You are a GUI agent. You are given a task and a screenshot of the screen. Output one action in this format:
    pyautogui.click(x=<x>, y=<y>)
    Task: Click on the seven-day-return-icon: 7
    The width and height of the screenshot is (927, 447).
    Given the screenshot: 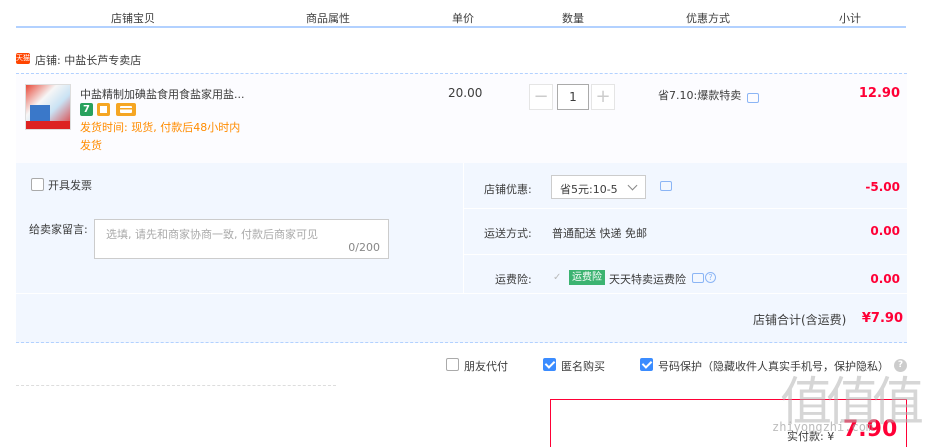 What is the action you would take?
    pyautogui.click(x=86, y=109)
    